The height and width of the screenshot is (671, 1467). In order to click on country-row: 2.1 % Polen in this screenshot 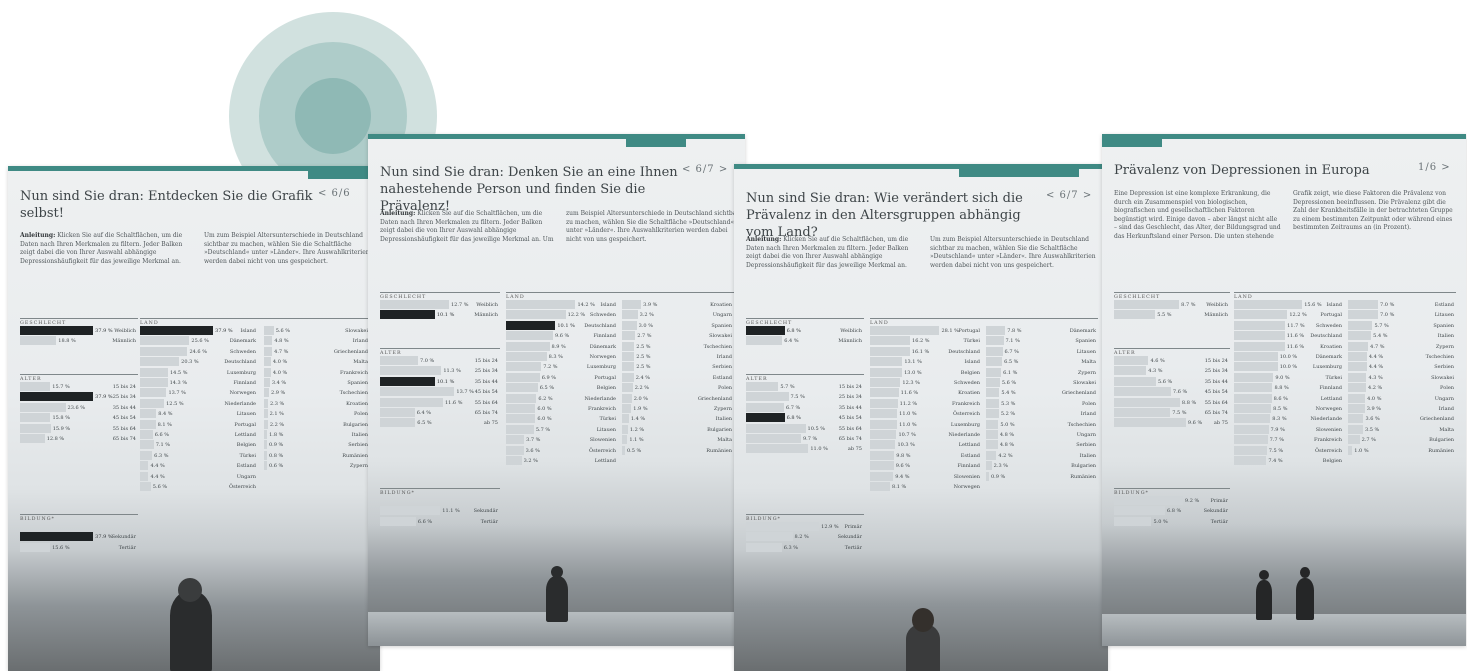, I will do `click(317, 414)`.